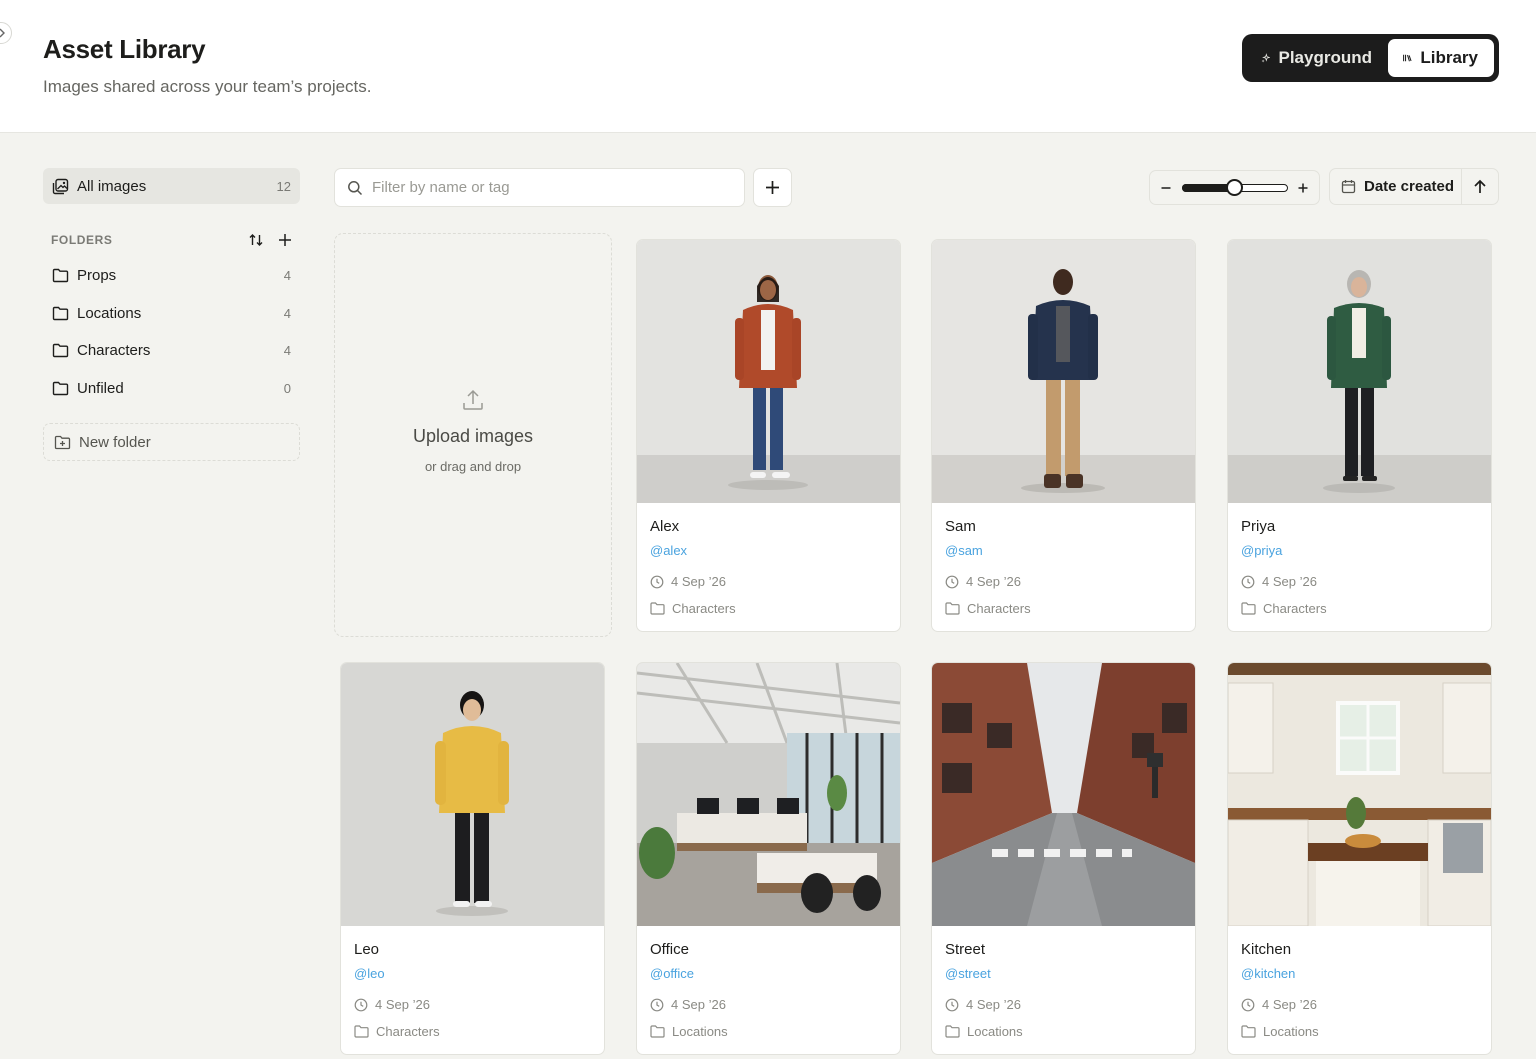 This screenshot has height=1059, width=1536. I want to click on asset-card-office: Office @office 4 Sep ’26 Locations, so click(768, 858).